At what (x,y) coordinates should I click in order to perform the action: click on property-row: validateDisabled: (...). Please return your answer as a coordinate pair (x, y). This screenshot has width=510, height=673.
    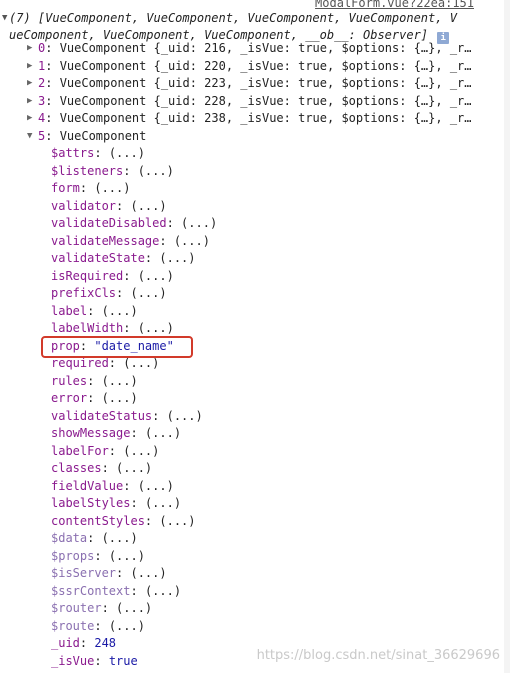
    Looking at the image, I should click on (250, 224).